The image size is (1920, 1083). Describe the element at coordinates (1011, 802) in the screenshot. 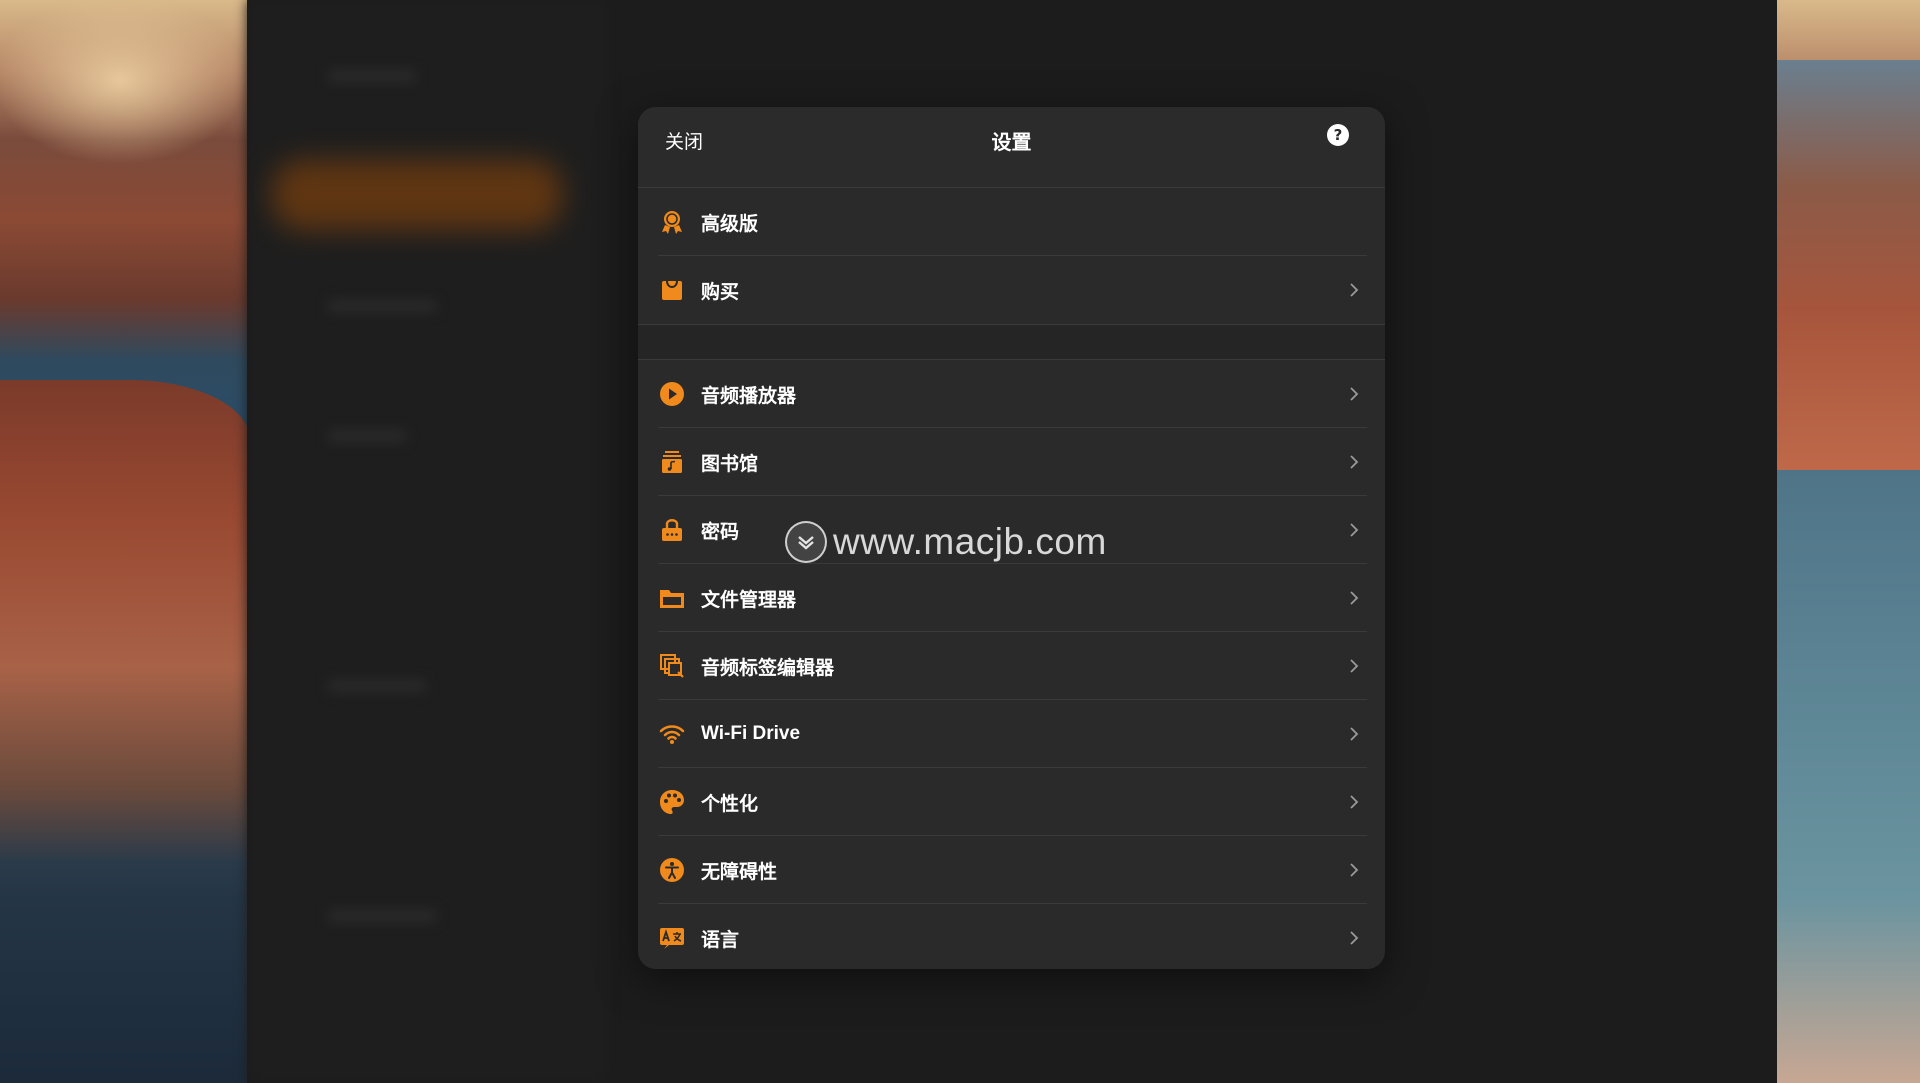

I see `settings-row-personalization: 个性化` at that location.